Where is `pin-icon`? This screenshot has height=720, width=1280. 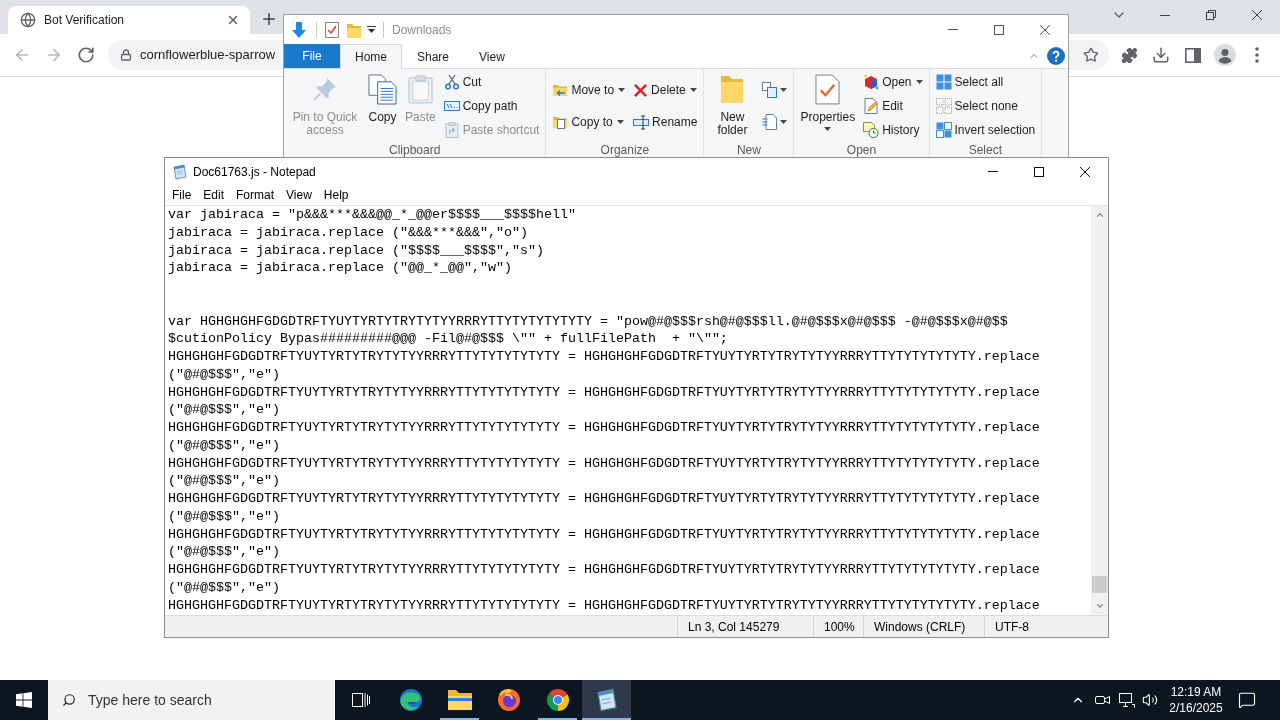
pin-icon is located at coordinates (325, 89).